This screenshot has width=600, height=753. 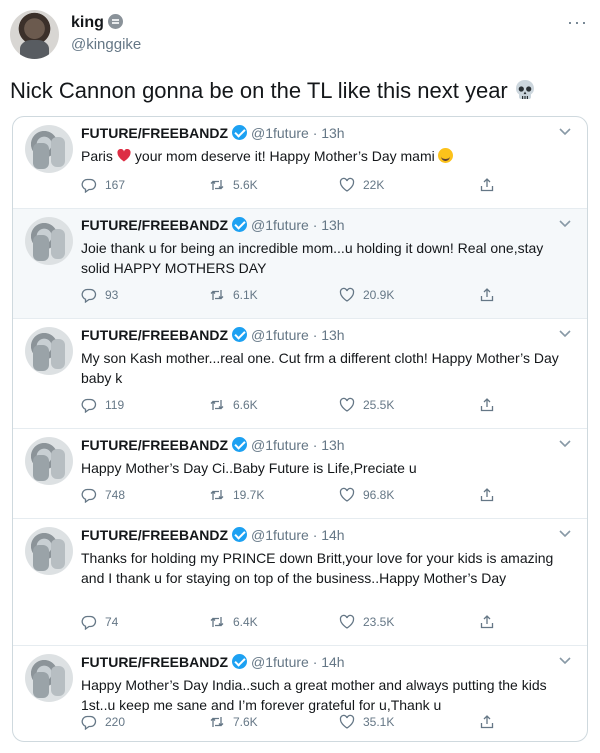 I want to click on reply-count: 220, so click(x=115, y=722).